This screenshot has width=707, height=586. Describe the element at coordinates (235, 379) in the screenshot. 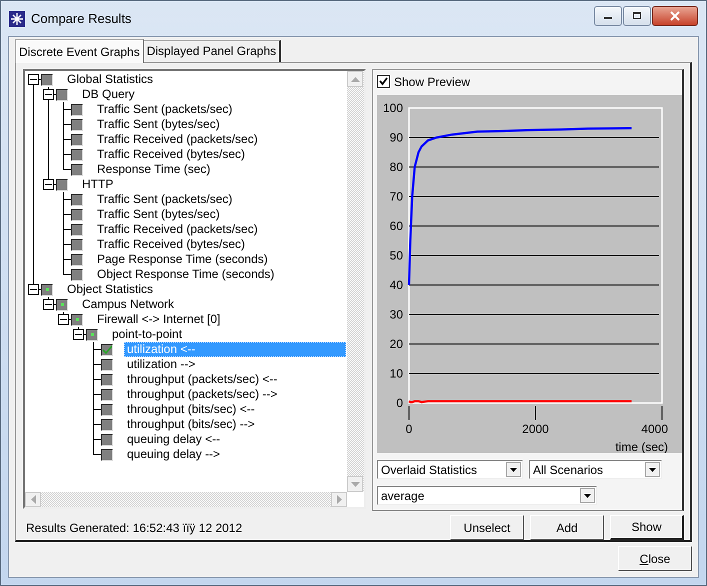

I see `tree-item: throughput (packets/sec) <--` at that location.